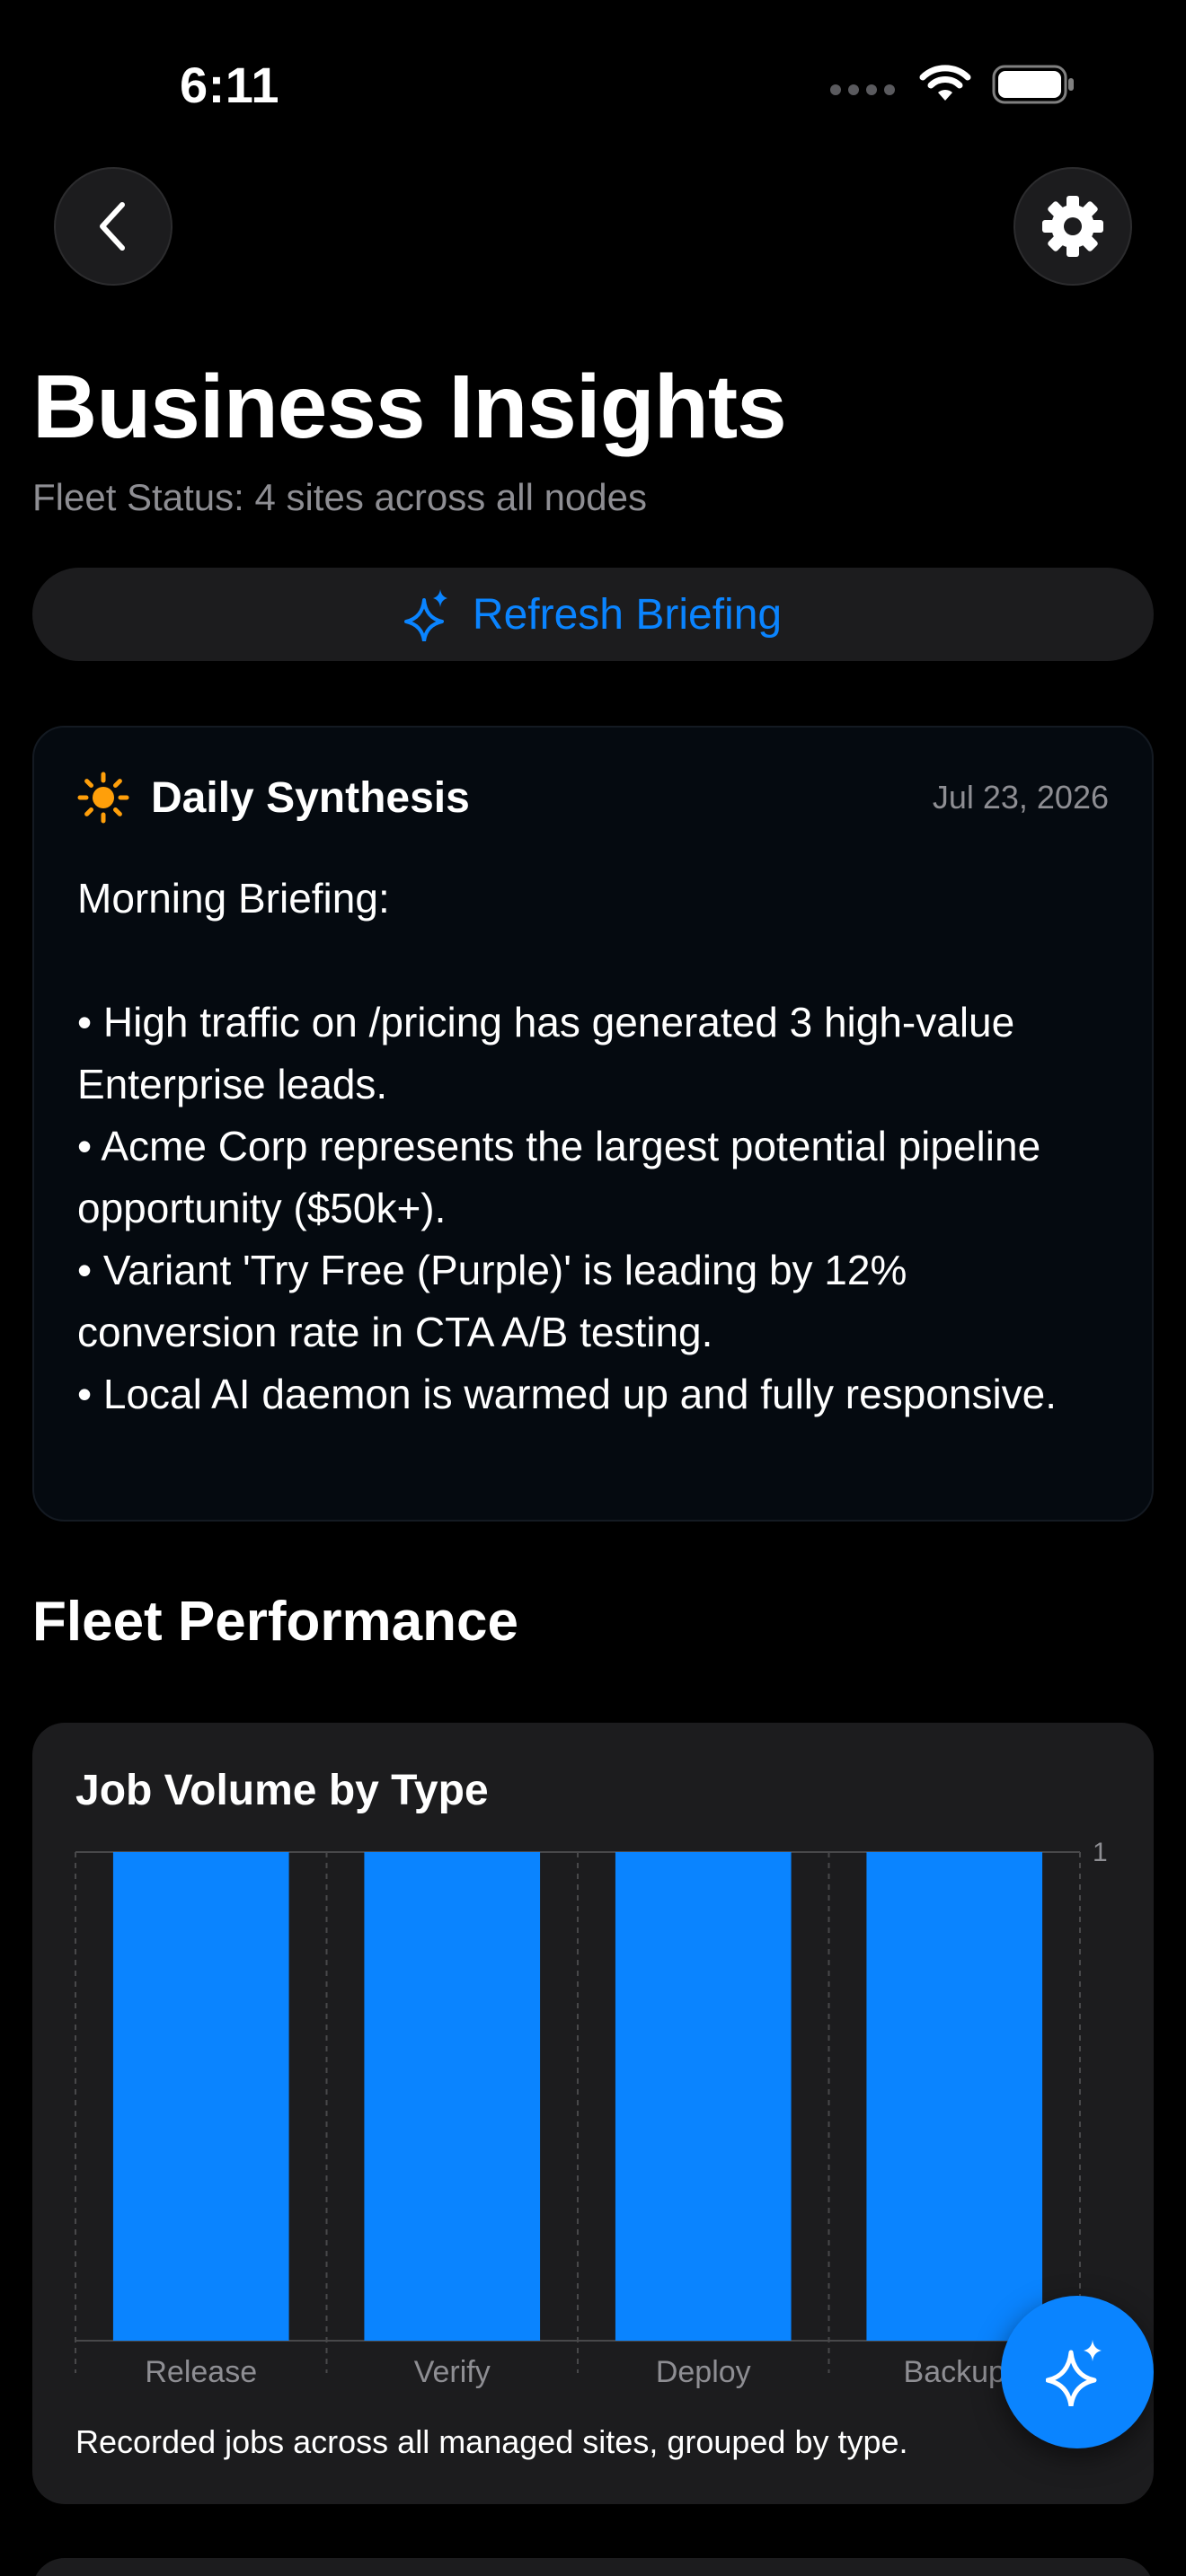 This screenshot has height=2576, width=1186. I want to click on status-icons, so click(953, 84).